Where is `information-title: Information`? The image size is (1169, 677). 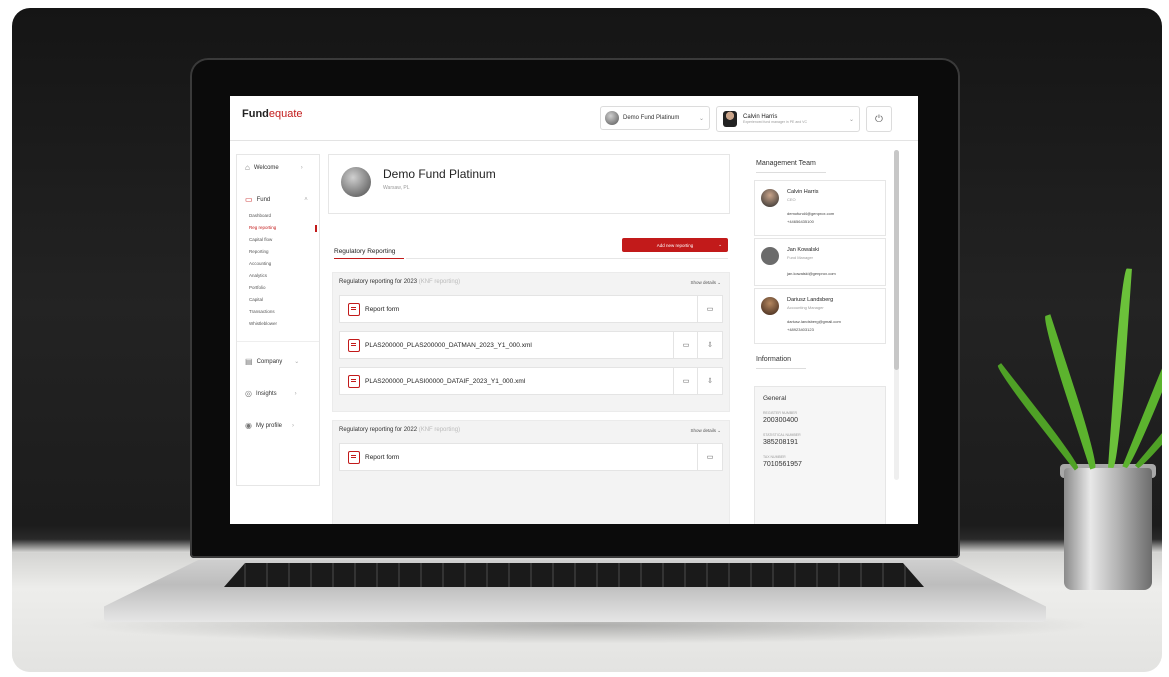
information-title: Information is located at coordinates (774, 359).